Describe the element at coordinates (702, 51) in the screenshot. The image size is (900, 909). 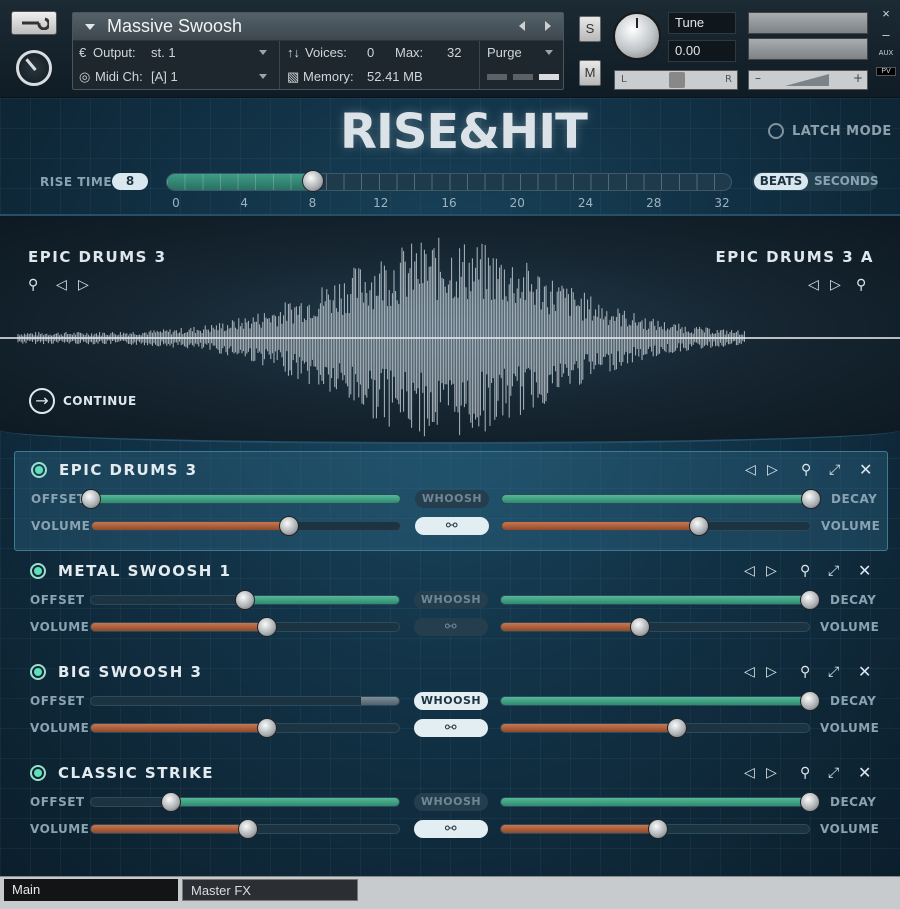
I see `tune-value: 0.00` at that location.